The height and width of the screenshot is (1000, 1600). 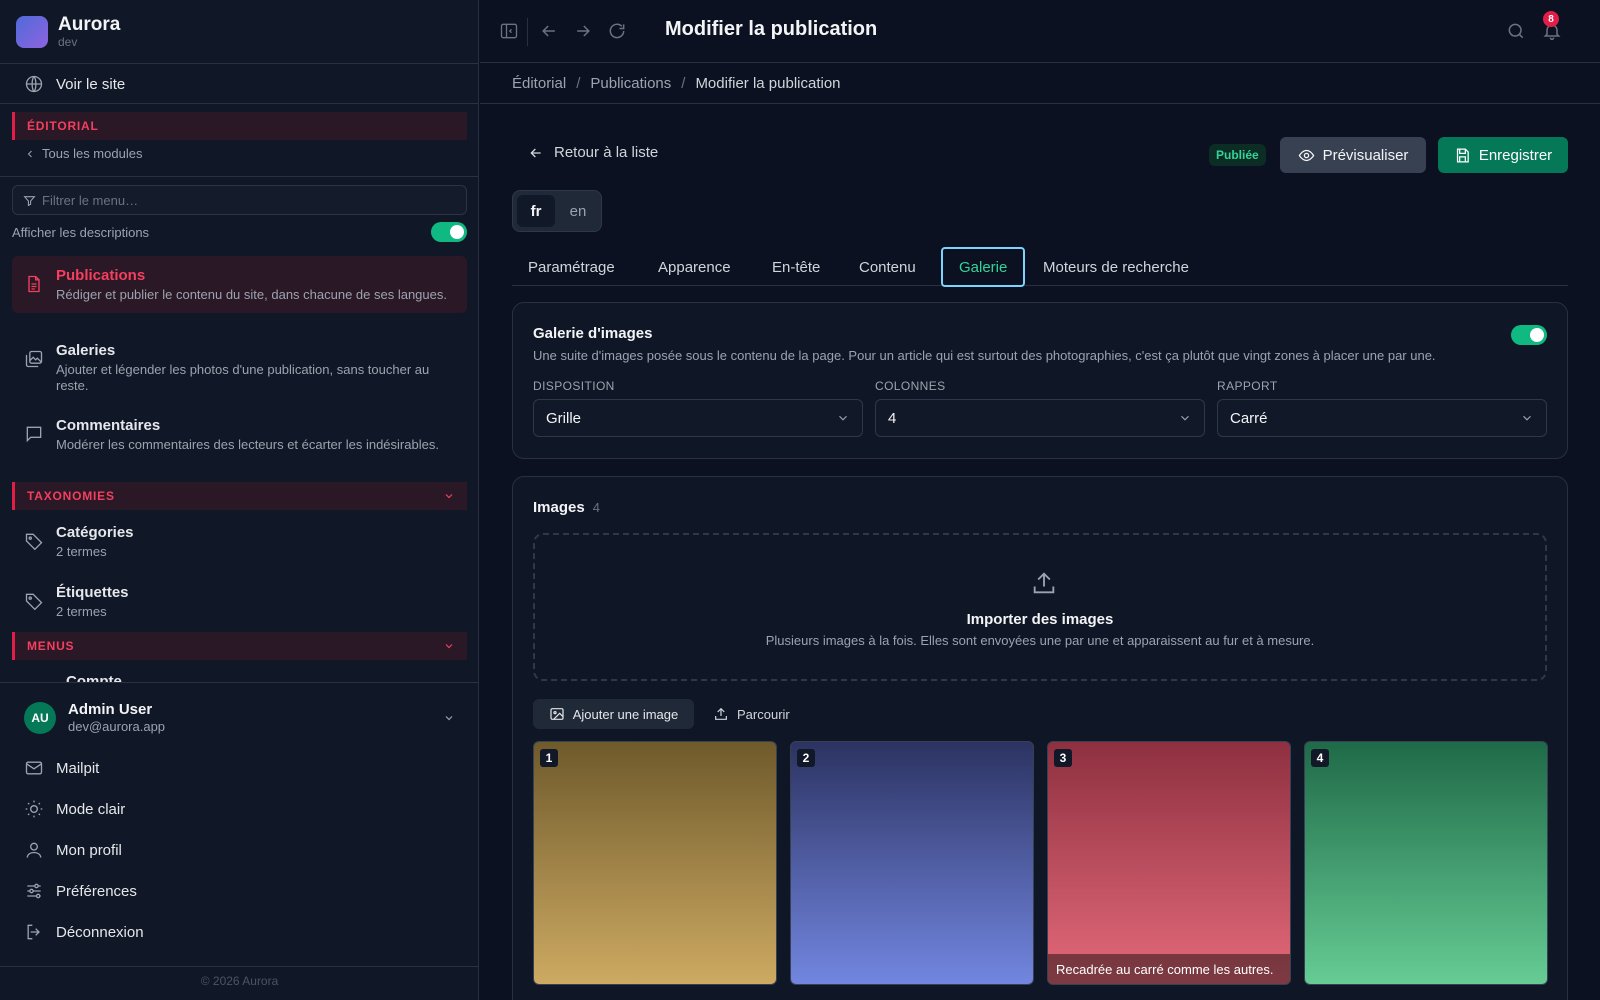 What do you see at coordinates (79, 541) in the screenshot?
I see `sidebar-item-categories: Catégories 2 termes` at bounding box center [79, 541].